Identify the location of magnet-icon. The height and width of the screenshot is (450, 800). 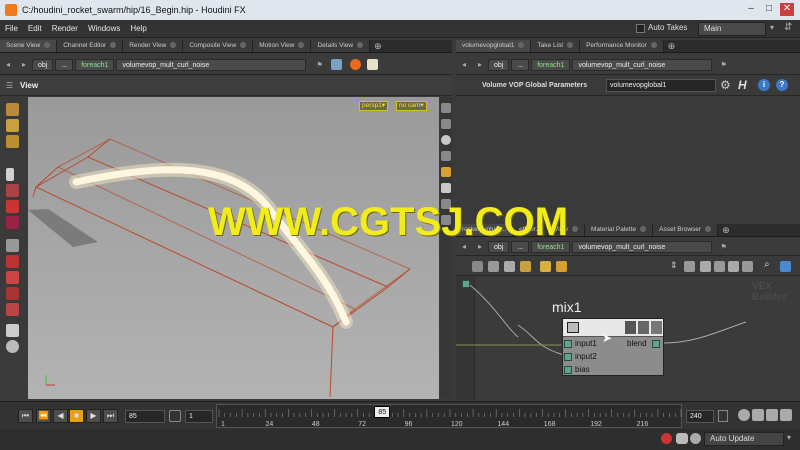
(12, 261).